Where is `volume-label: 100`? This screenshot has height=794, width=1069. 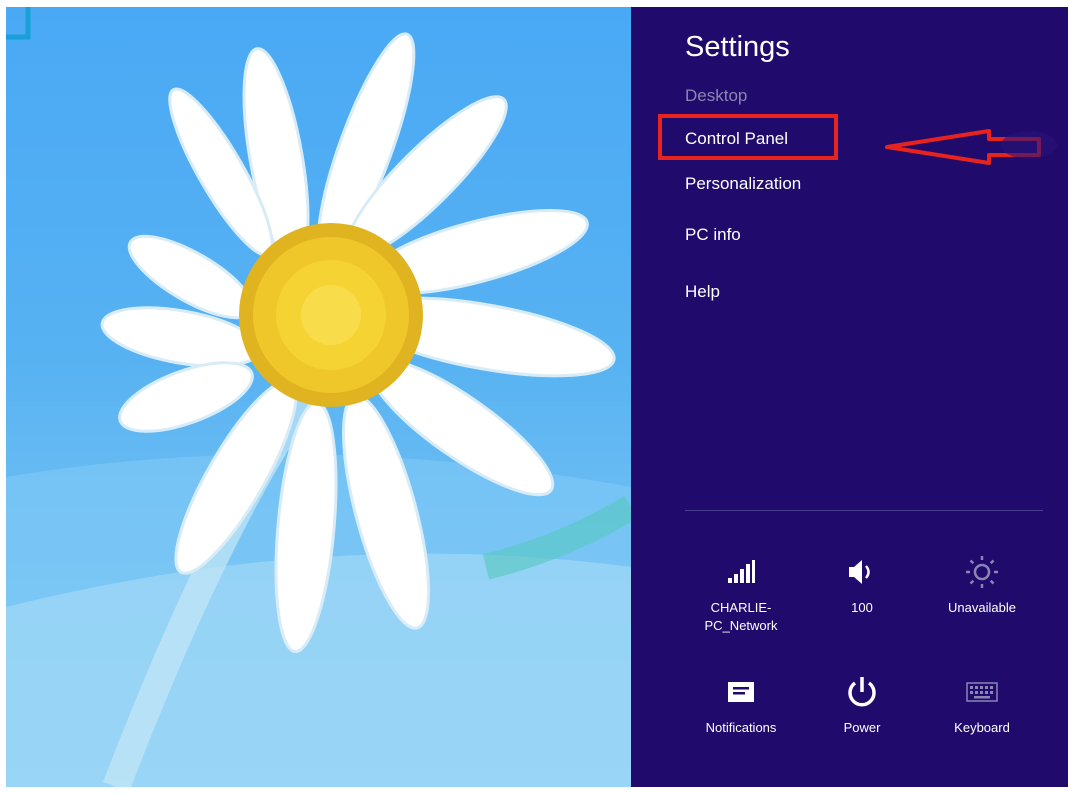
volume-label: 100 is located at coordinates (862, 607).